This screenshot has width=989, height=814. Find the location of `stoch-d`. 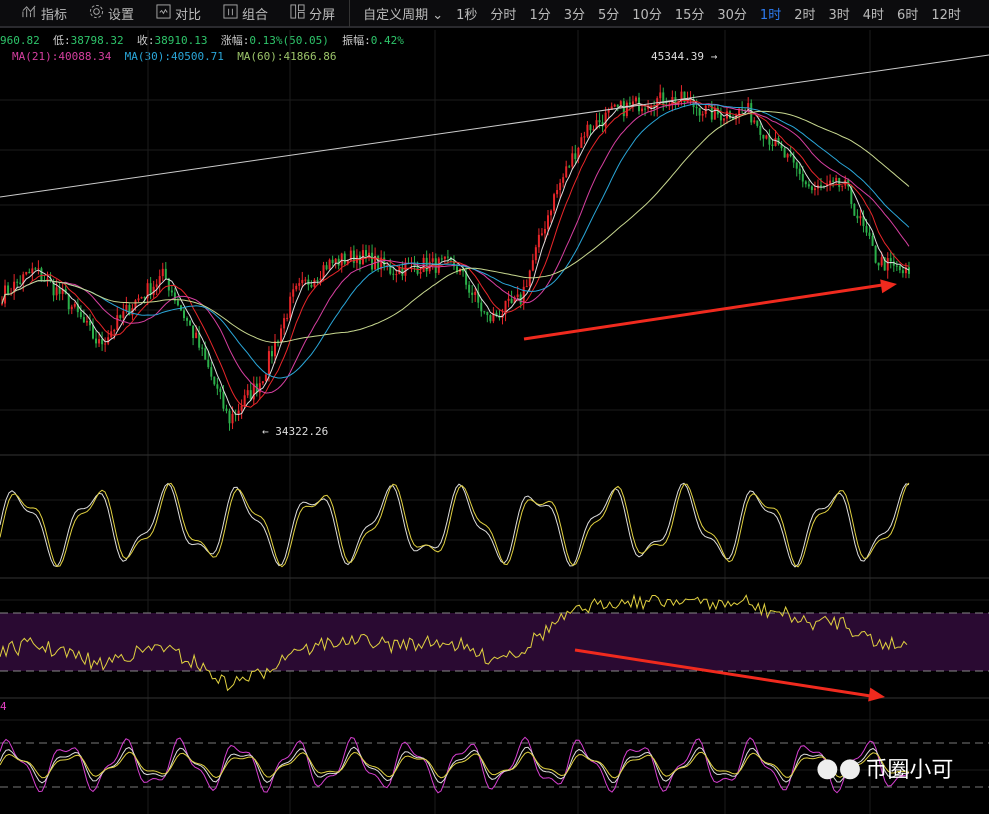

stoch-d is located at coordinates (455, 525).